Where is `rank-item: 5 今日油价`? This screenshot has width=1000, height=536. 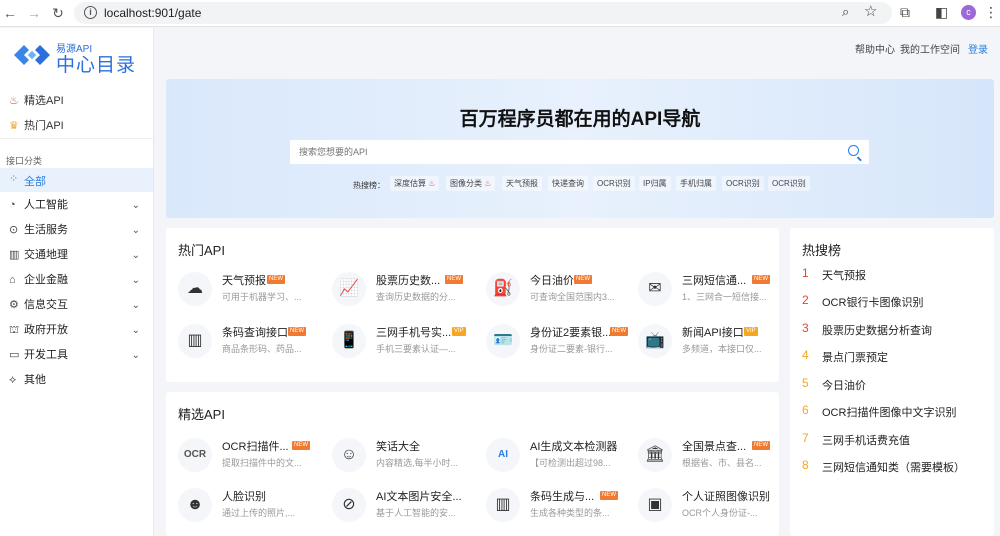 rank-item: 5 今日油价 is located at coordinates (897, 389).